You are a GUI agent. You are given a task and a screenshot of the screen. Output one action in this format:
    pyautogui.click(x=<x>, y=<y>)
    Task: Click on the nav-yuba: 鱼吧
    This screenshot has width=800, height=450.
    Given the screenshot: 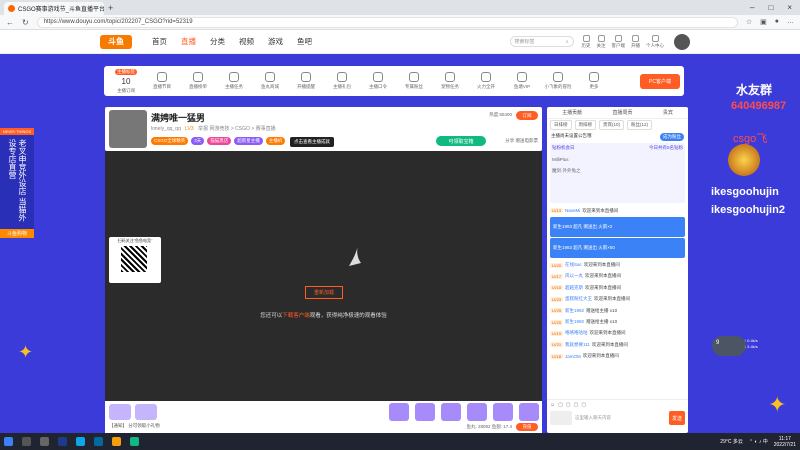 What is the action you would take?
    pyautogui.click(x=304, y=41)
    